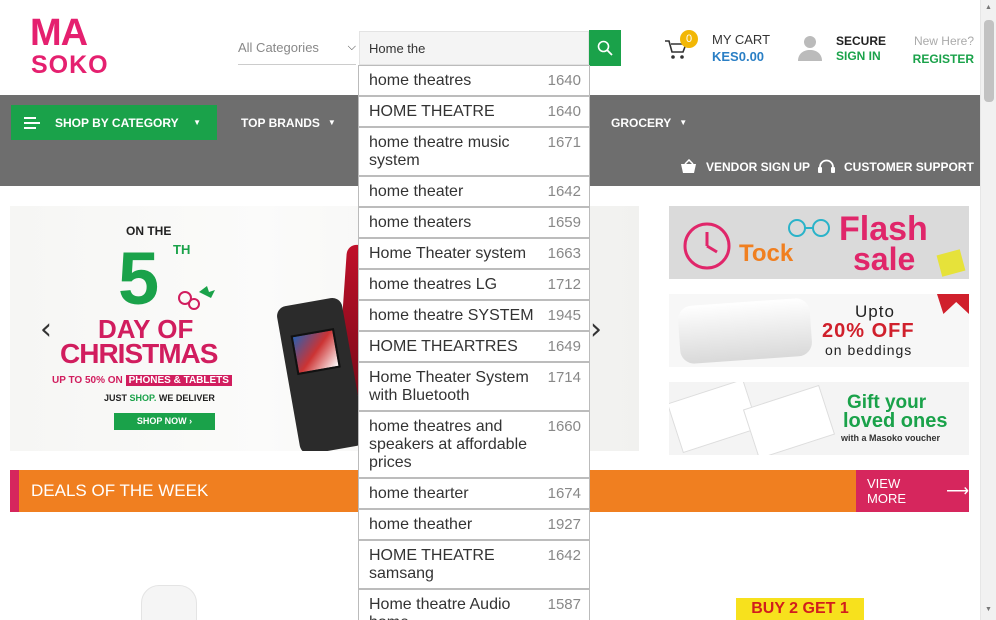 The image size is (996, 620). Describe the element at coordinates (420, 80) in the screenshot. I see `suggestion-text: home theatres` at that location.